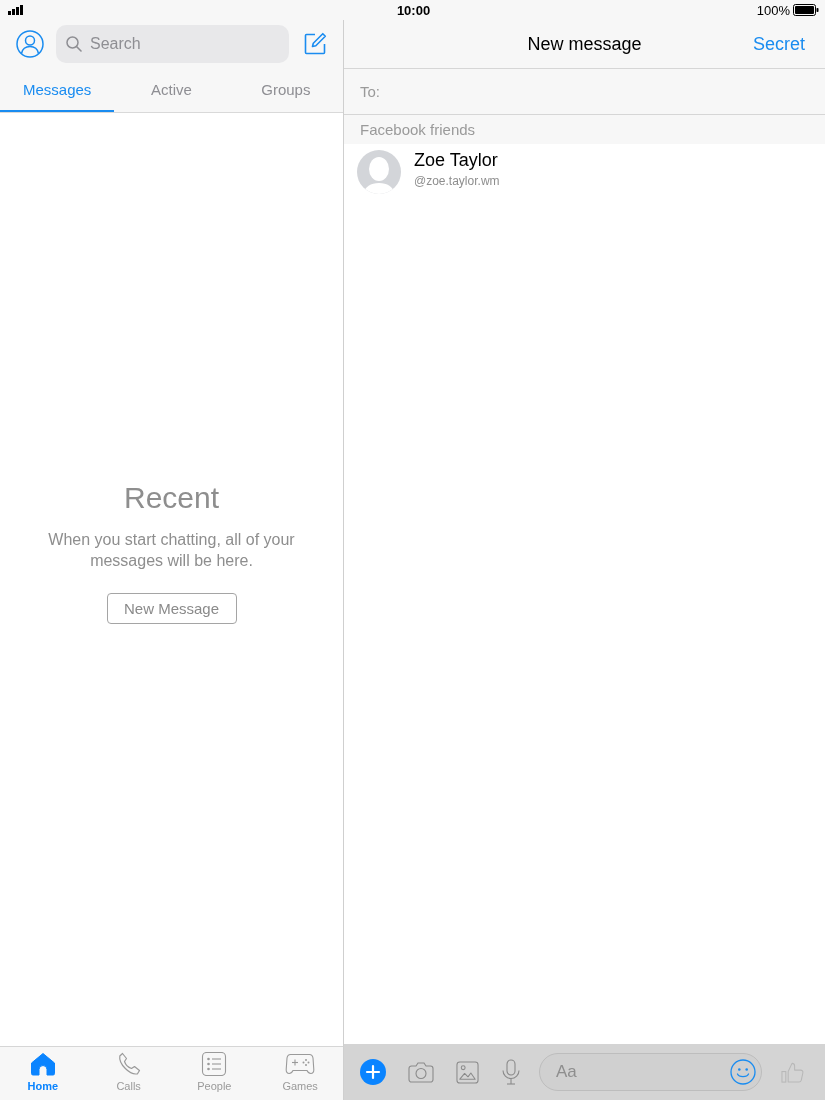  I want to click on search-field: Search, so click(172, 44).